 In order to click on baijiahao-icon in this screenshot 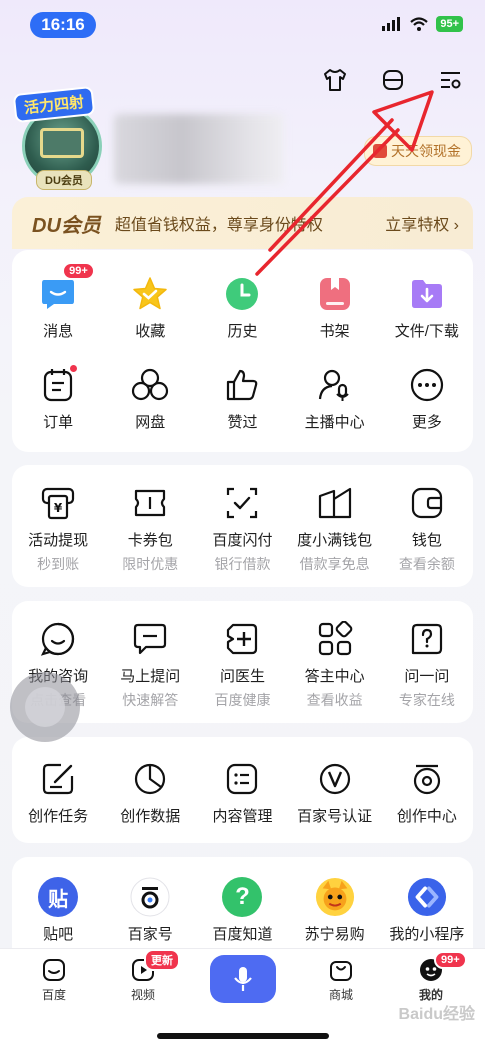, I will do `click(150, 897)`.